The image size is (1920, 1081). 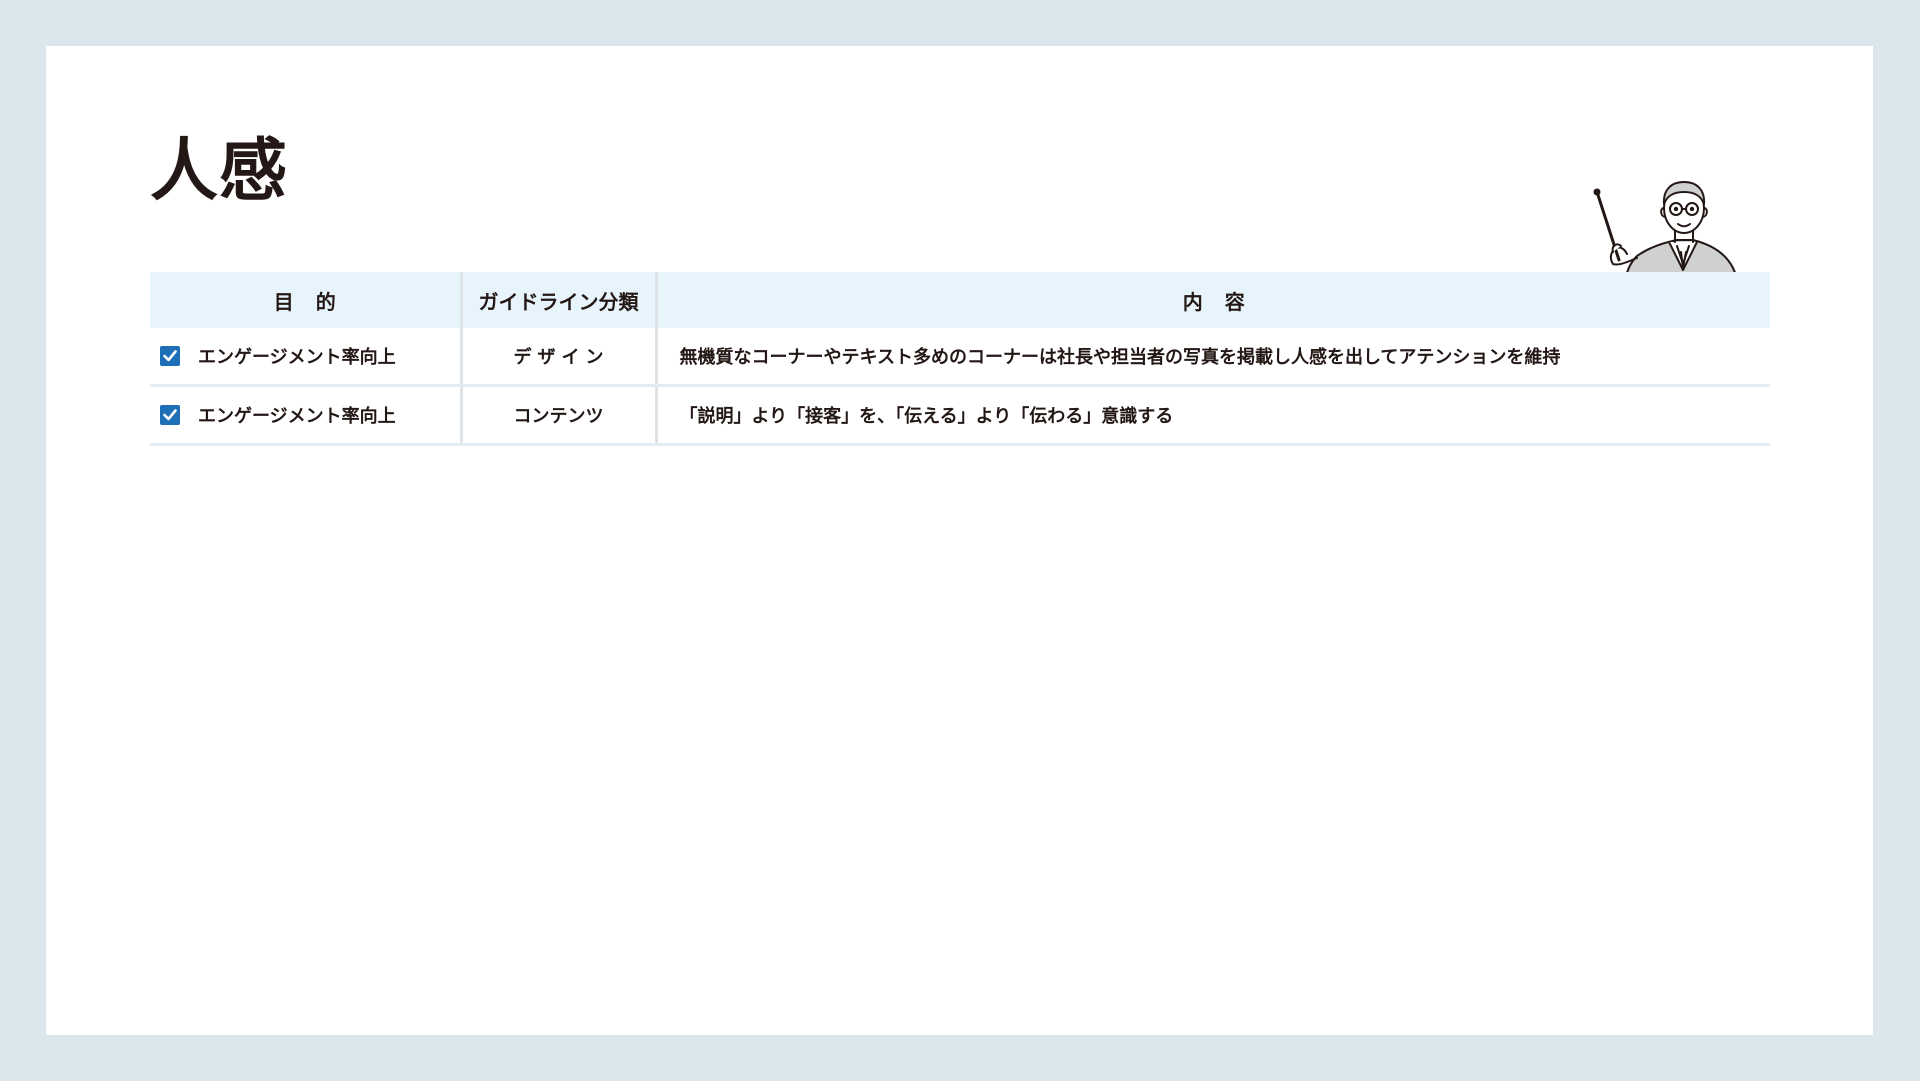 I want to click on content-cell: 「説明」より「接客」を、「伝える」より「伝わる」意識する, so click(x=1212, y=415).